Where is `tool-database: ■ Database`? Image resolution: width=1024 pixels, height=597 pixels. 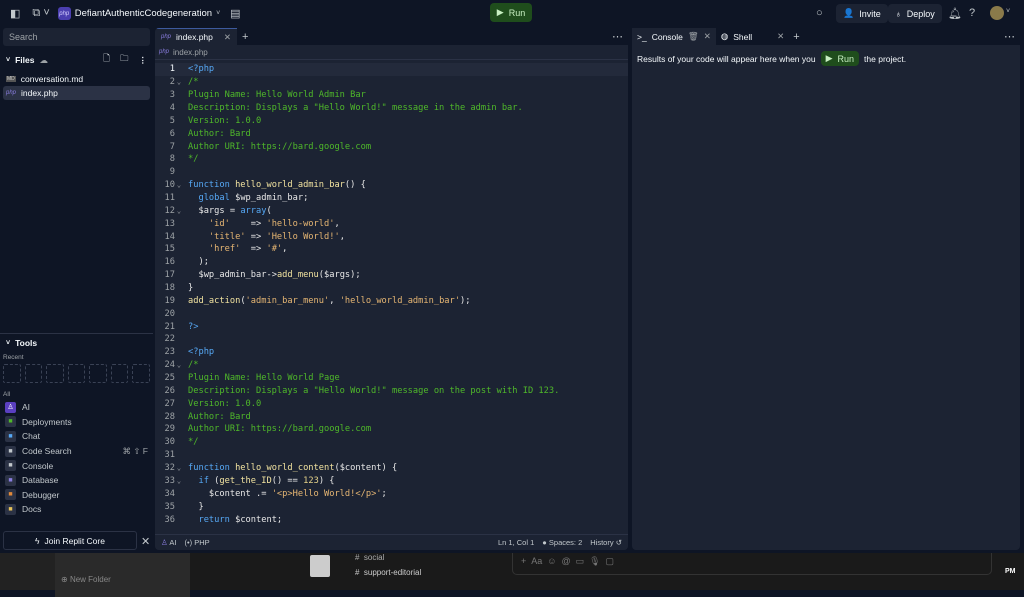 tool-database: ■ Database is located at coordinates (76, 480).